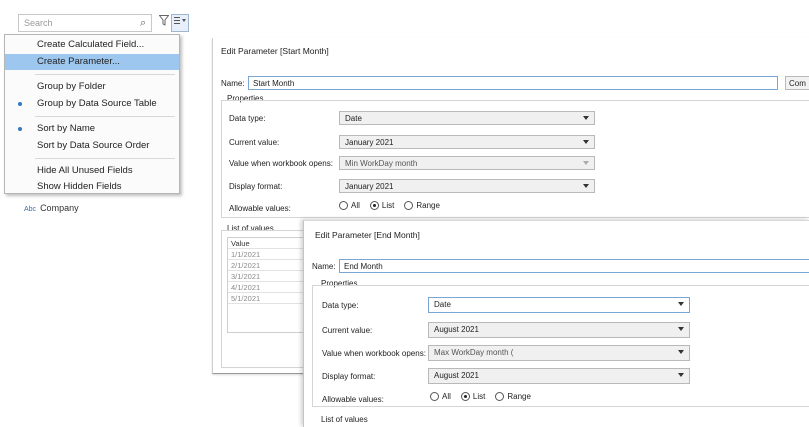  Describe the element at coordinates (574, 266) in the screenshot. I see `parameter-name-input: End Month` at that location.